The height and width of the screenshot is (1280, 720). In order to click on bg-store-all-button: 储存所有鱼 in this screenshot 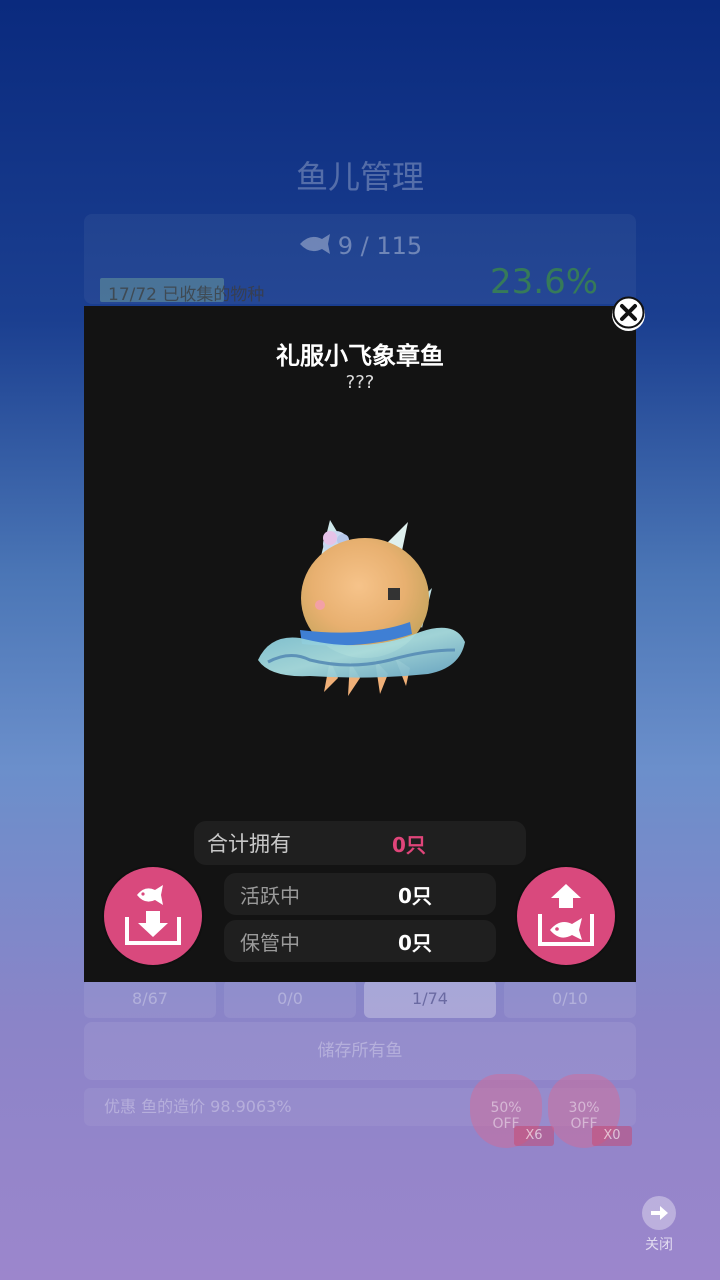, I will do `click(360, 1051)`.